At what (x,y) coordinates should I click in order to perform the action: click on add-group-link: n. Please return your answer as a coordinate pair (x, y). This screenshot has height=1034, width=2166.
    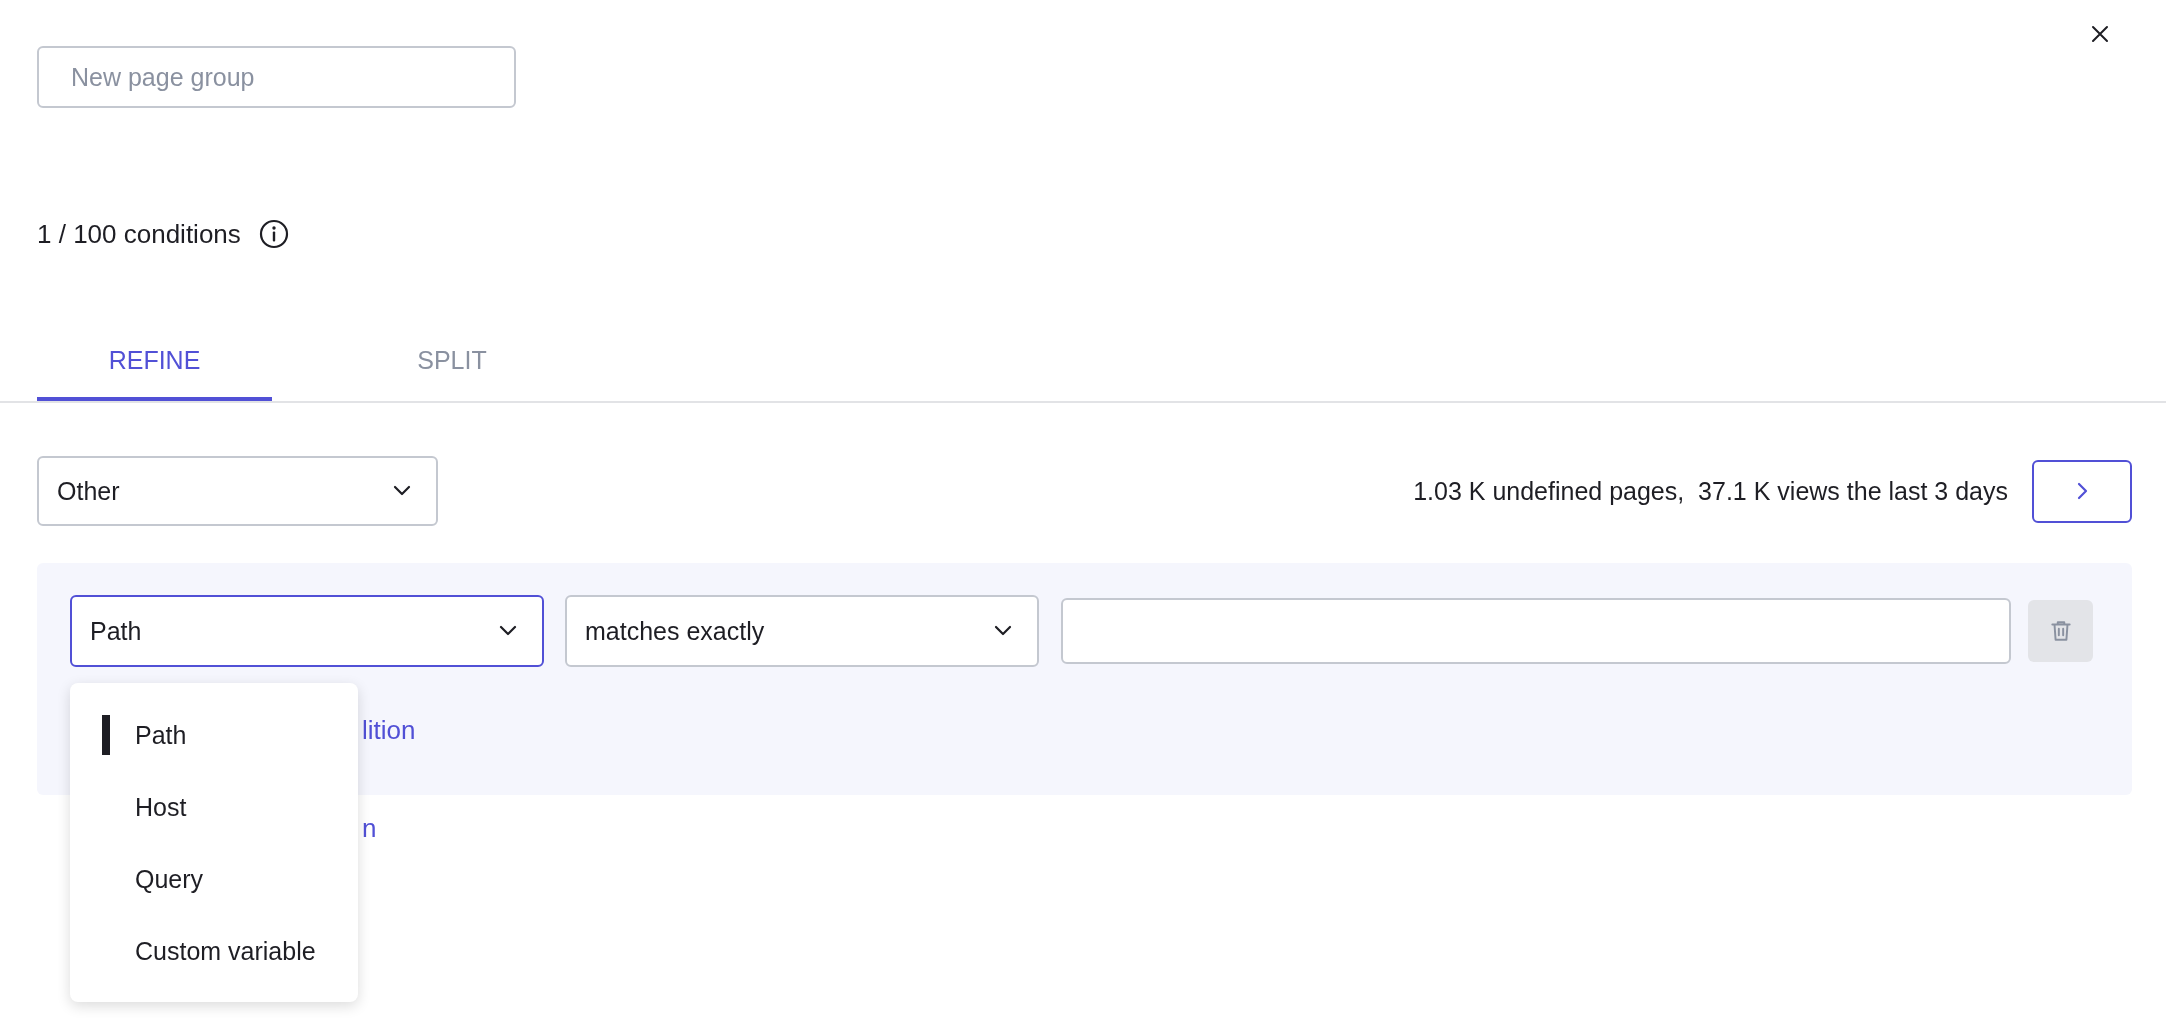
    Looking at the image, I should click on (369, 828).